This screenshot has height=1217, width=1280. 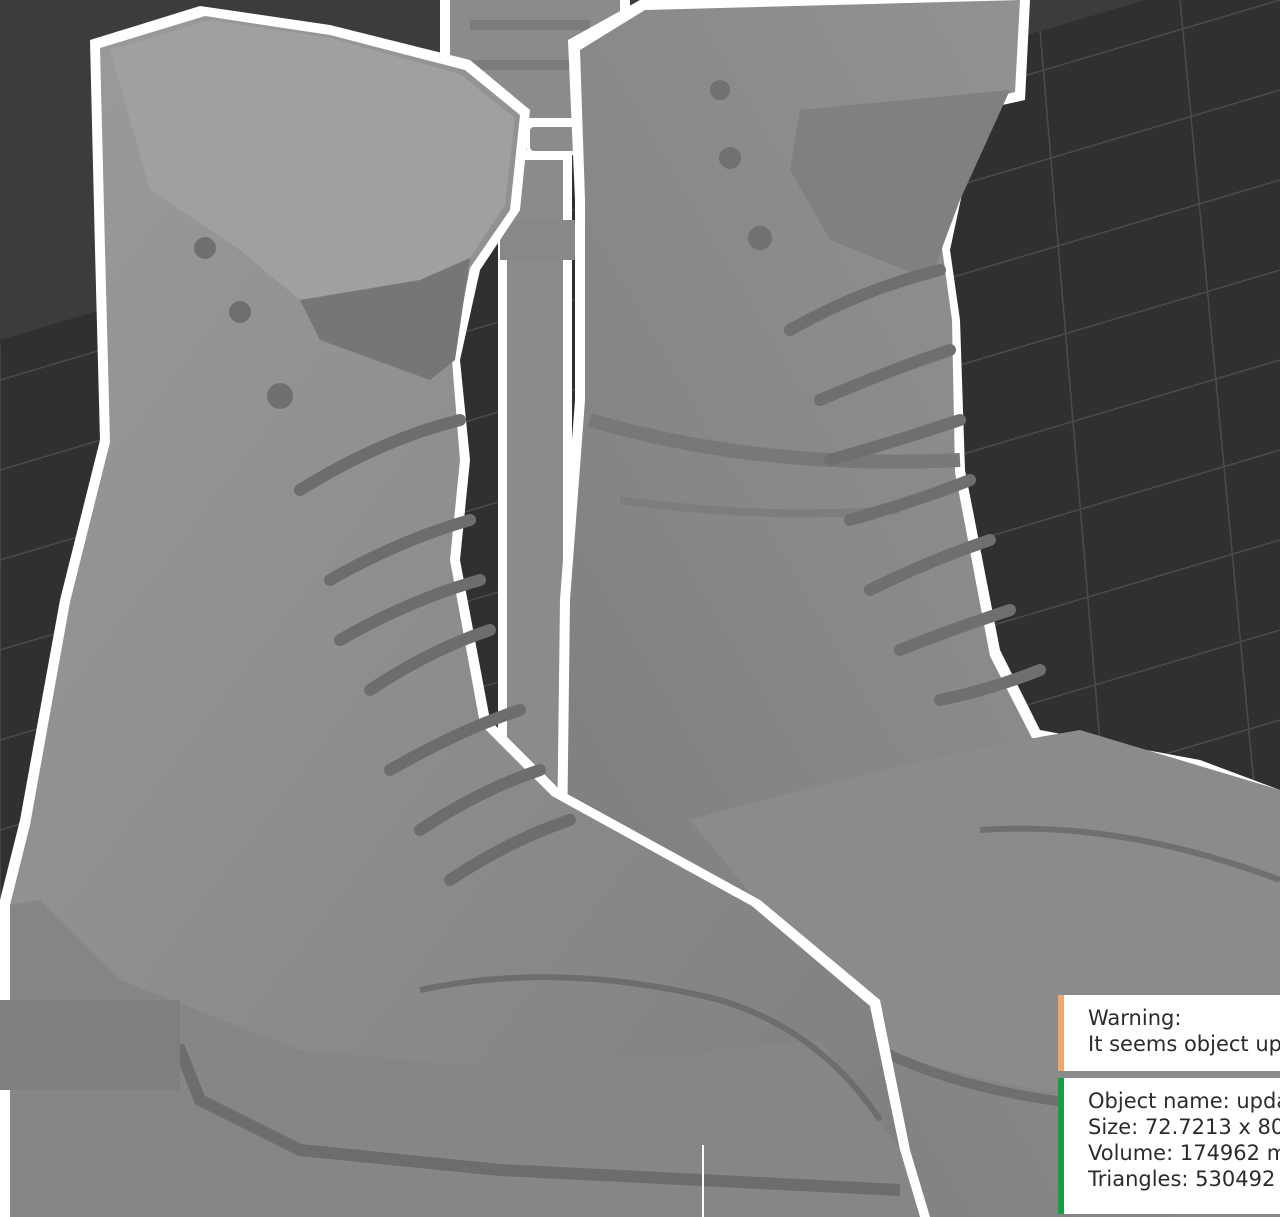 What do you see at coordinates (1184, 1153) in the screenshot?
I see `object-volume-line: Volume: 174962 mr` at bounding box center [1184, 1153].